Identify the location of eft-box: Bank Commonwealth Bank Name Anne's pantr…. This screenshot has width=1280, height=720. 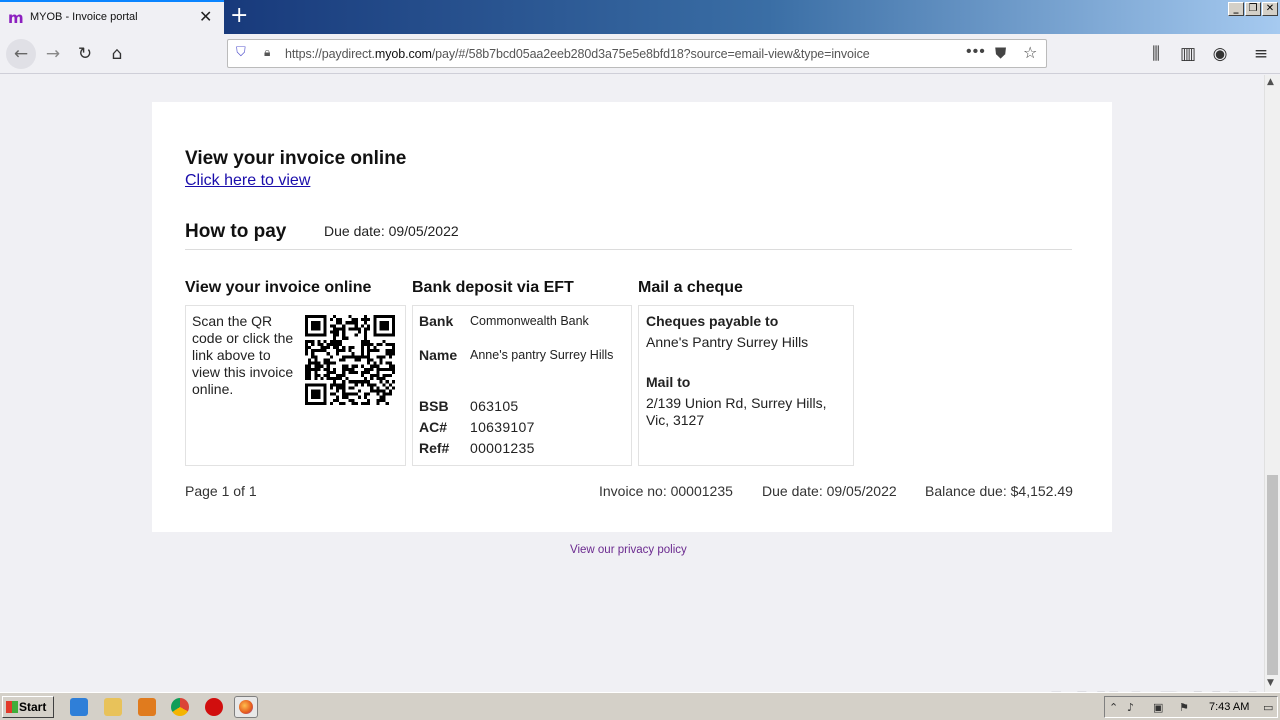
(522, 385).